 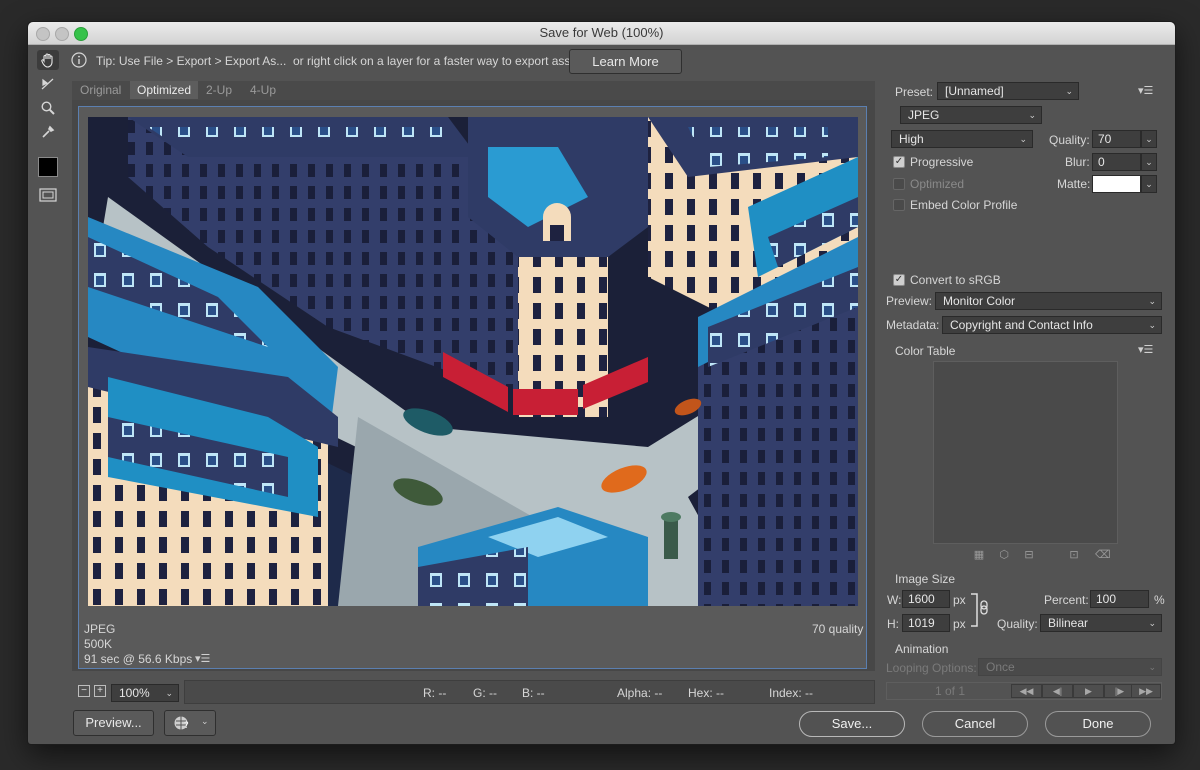 What do you see at coordinates (1098, 724) in the screenshot?
I see `done-button: Done` at bounding box center [1098, 724].